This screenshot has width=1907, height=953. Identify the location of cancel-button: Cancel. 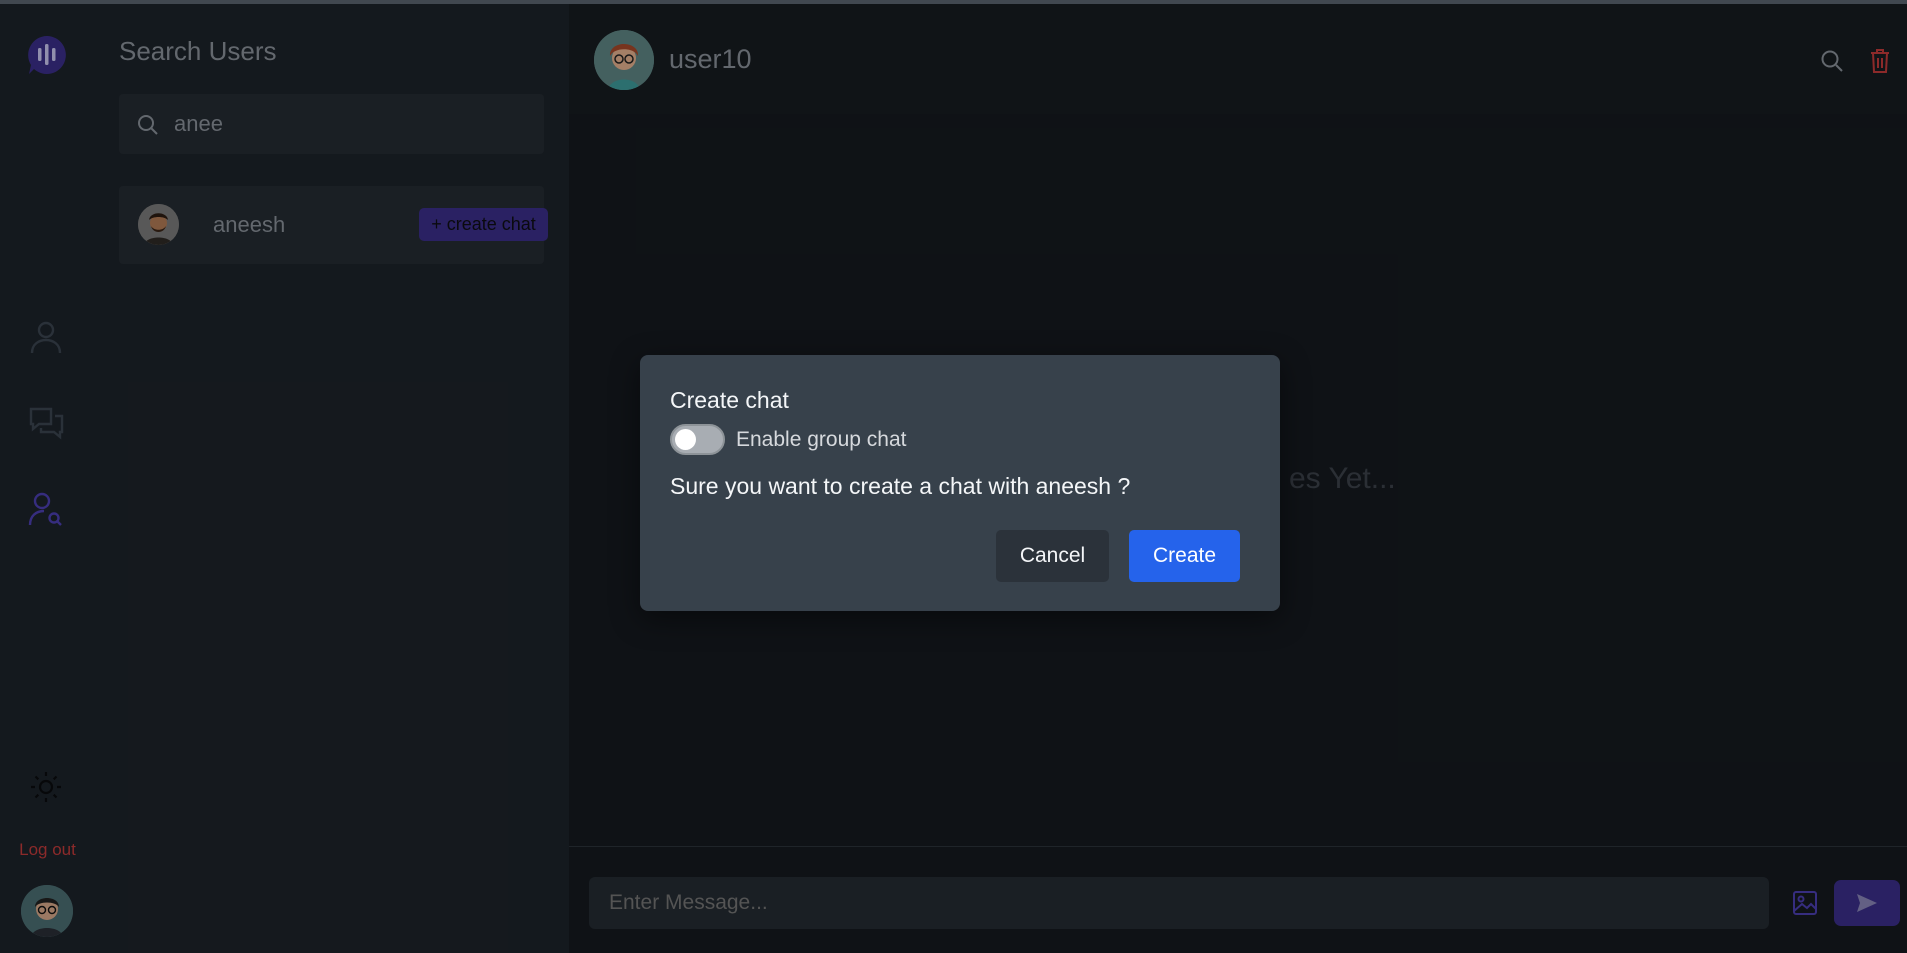
(1052, 556).